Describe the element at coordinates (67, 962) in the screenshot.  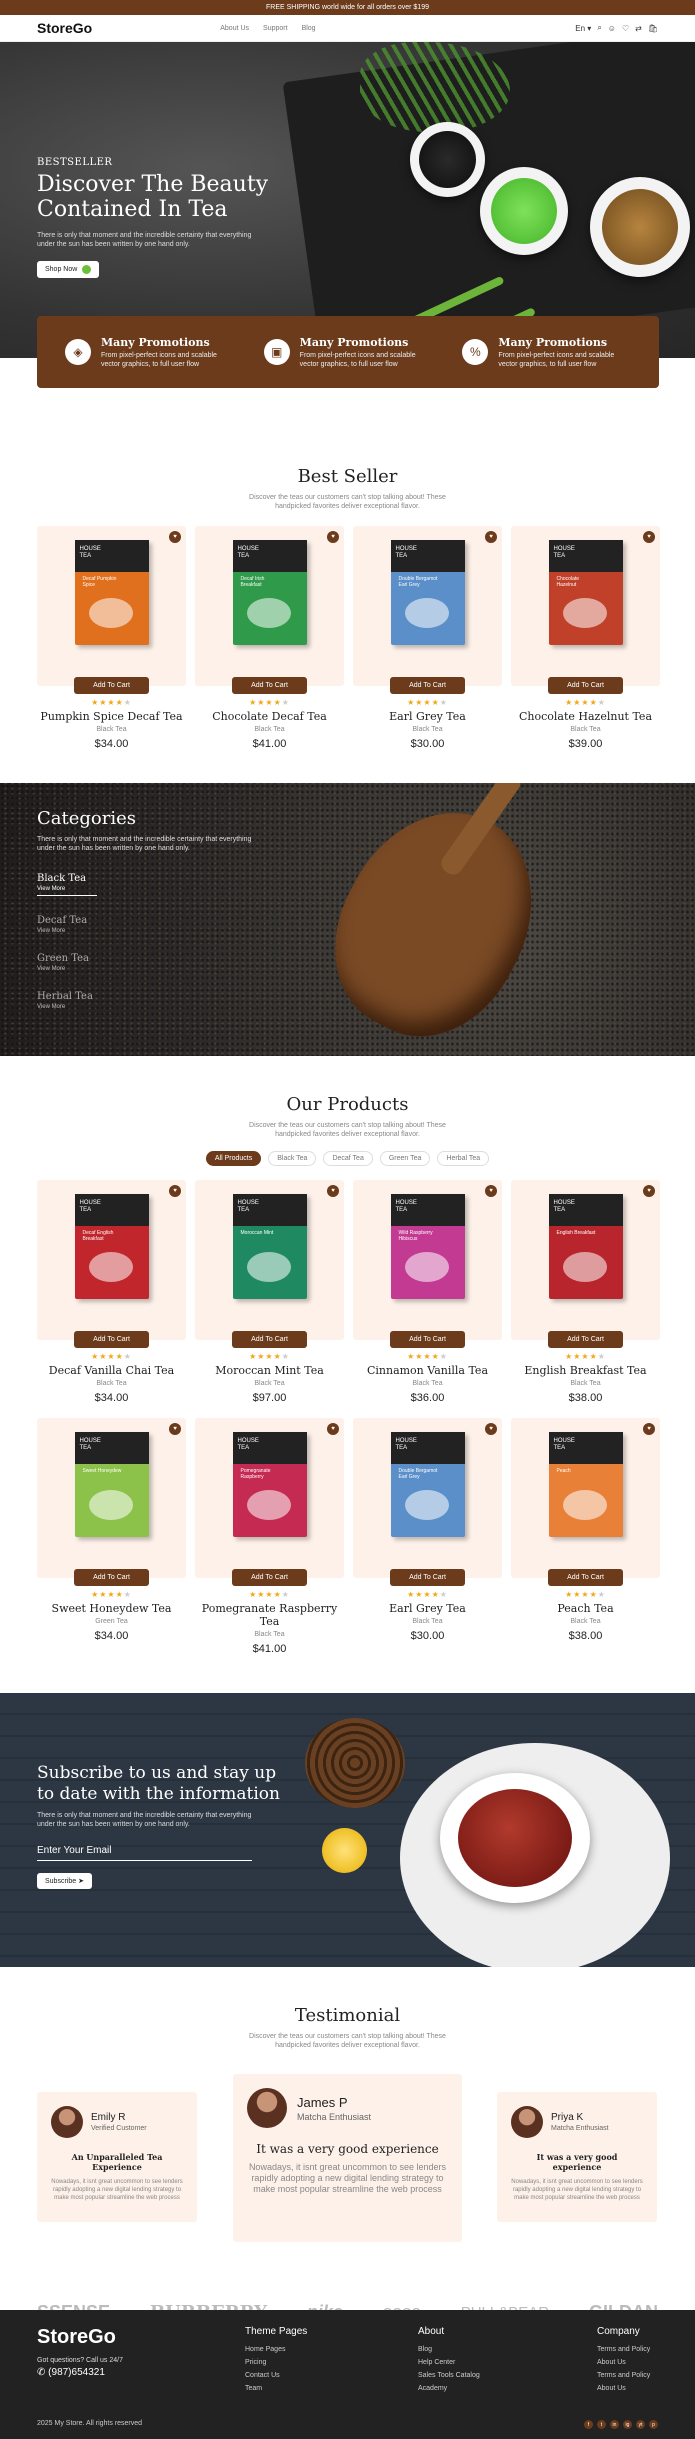
I see `category-item-green-tea: Green Tea View More` at that location.